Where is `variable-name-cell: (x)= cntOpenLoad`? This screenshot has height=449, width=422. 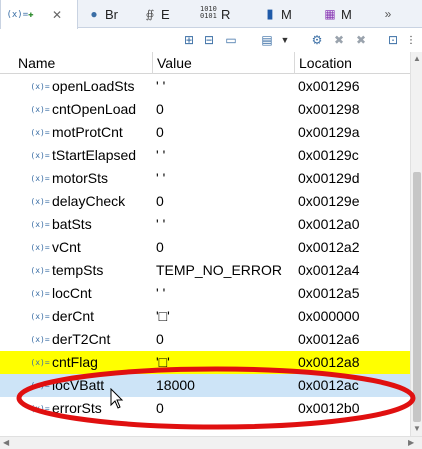
variable-name-cell: (x)= cntOpenLoad is located at coordinates (92, 109).